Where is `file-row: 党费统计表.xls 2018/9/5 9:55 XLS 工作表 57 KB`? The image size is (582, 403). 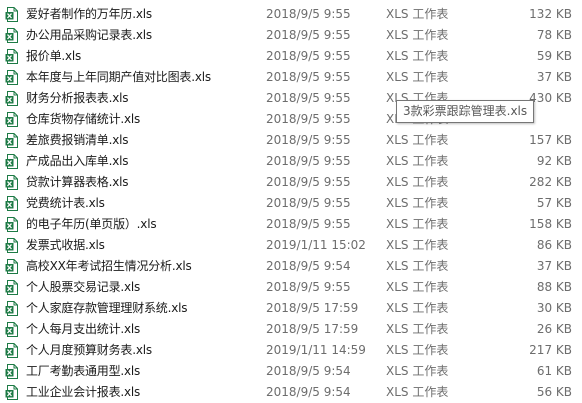
file-row: 党费统计表.xls 2018/9/5 9:55 XLS 工作表 57 KB is located at coordinates (291, 203).